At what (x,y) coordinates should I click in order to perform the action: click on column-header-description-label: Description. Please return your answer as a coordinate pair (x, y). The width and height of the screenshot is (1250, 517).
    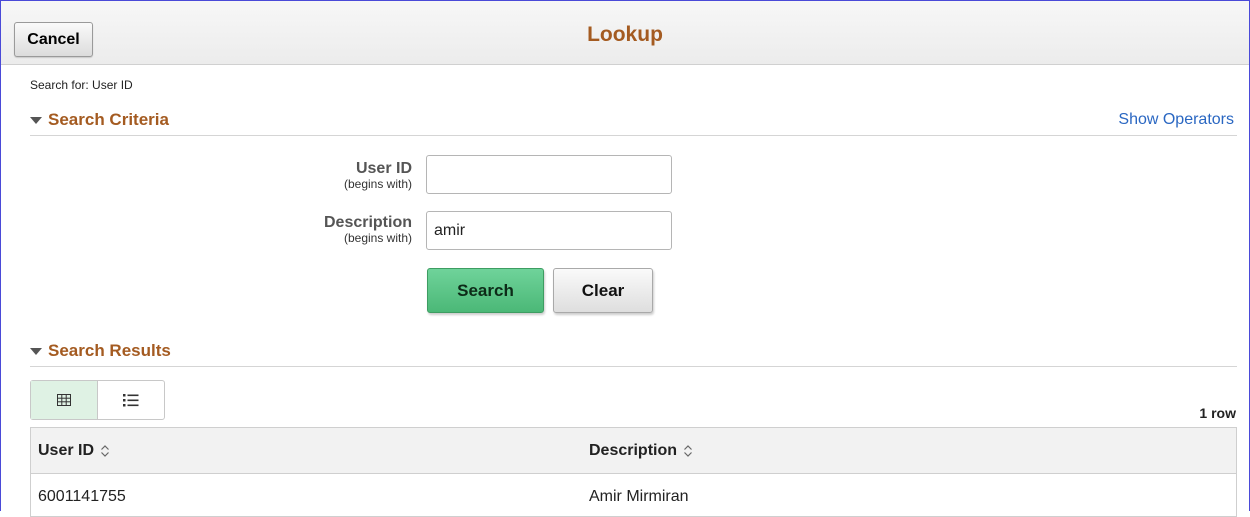
    Looking at the image, I should click on (633, 450).